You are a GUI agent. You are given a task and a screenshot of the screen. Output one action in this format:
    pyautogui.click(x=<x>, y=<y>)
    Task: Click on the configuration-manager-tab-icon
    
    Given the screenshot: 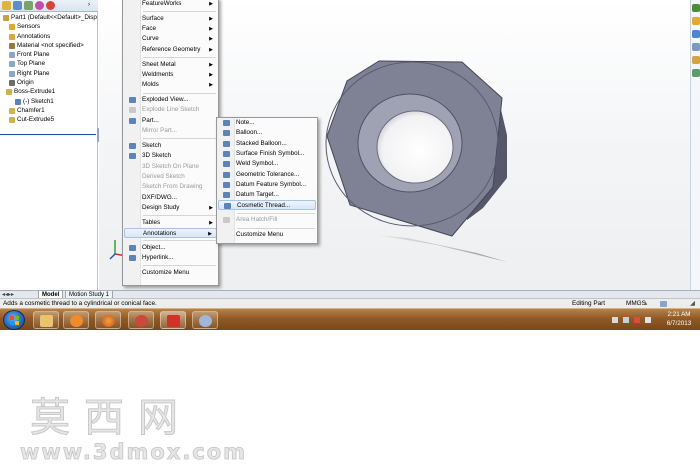 What is the action you would take?
    pyautogui.click(x=28, y=5)
    